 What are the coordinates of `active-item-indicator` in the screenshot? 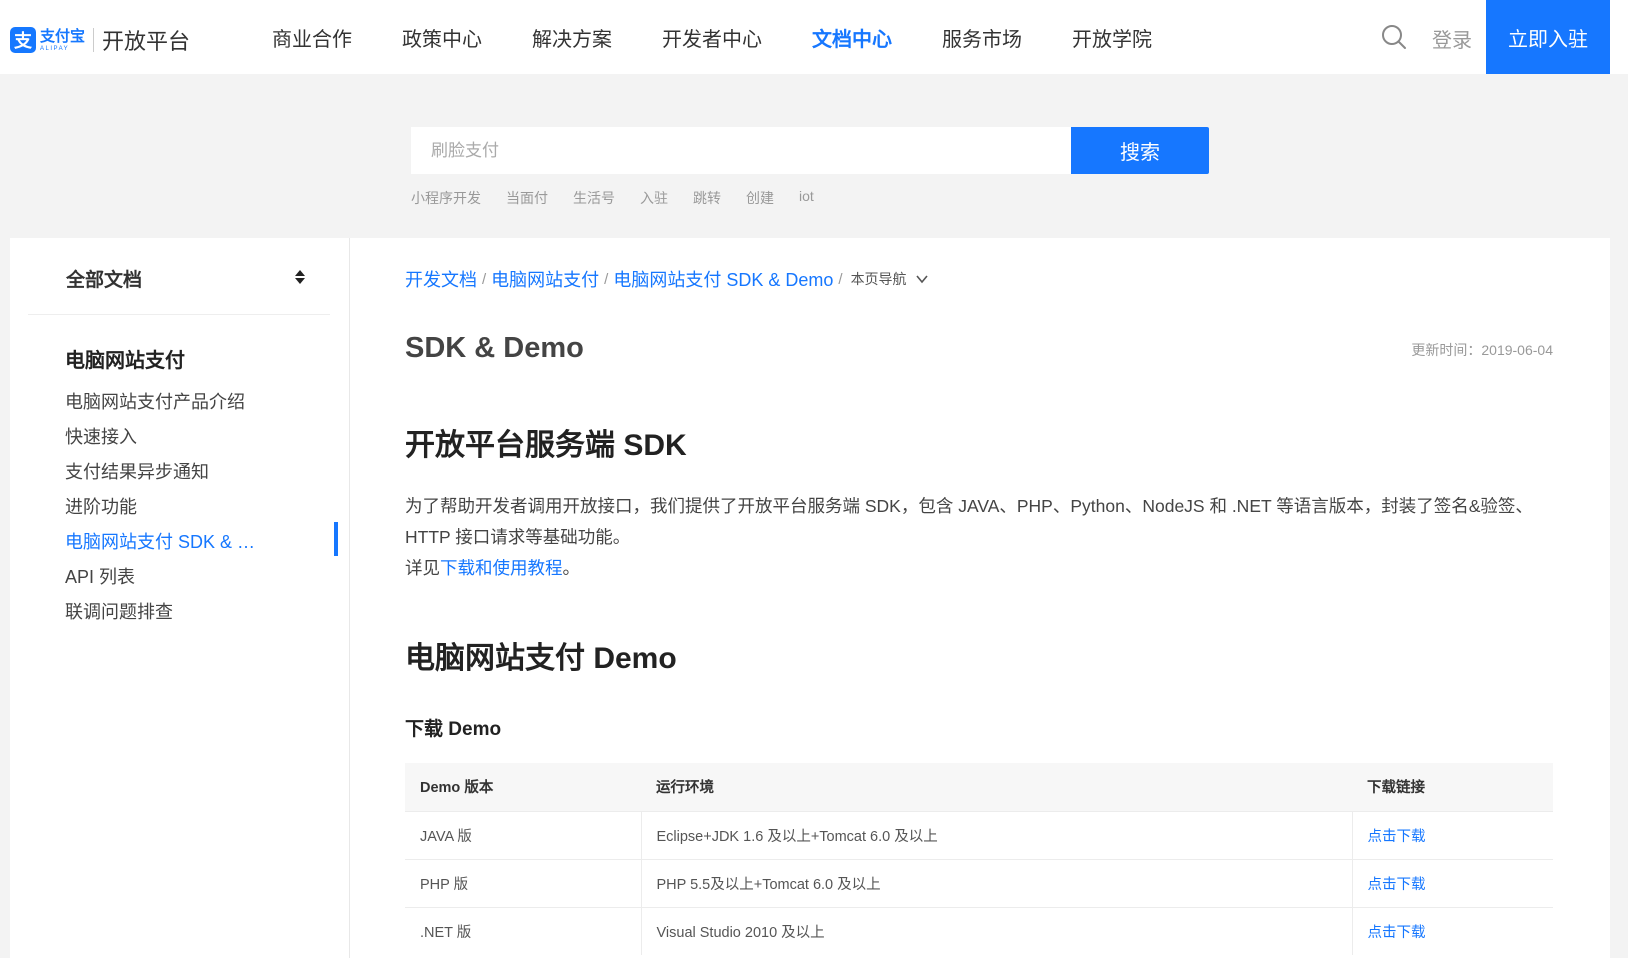 It's located at (336, 539).